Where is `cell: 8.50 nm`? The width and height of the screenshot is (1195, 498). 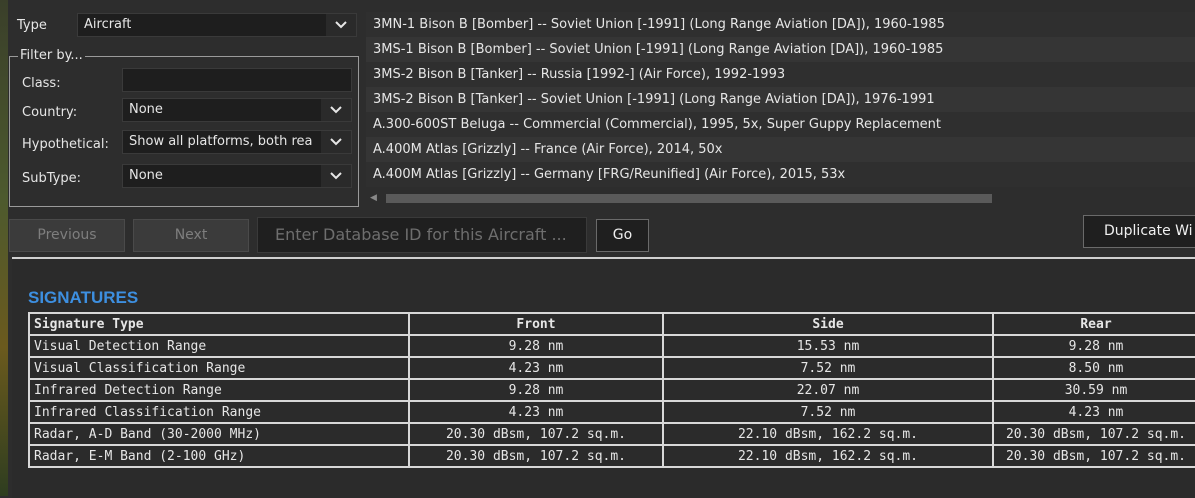 cell: 8.50 nm is located at coordinates (1093, 368).